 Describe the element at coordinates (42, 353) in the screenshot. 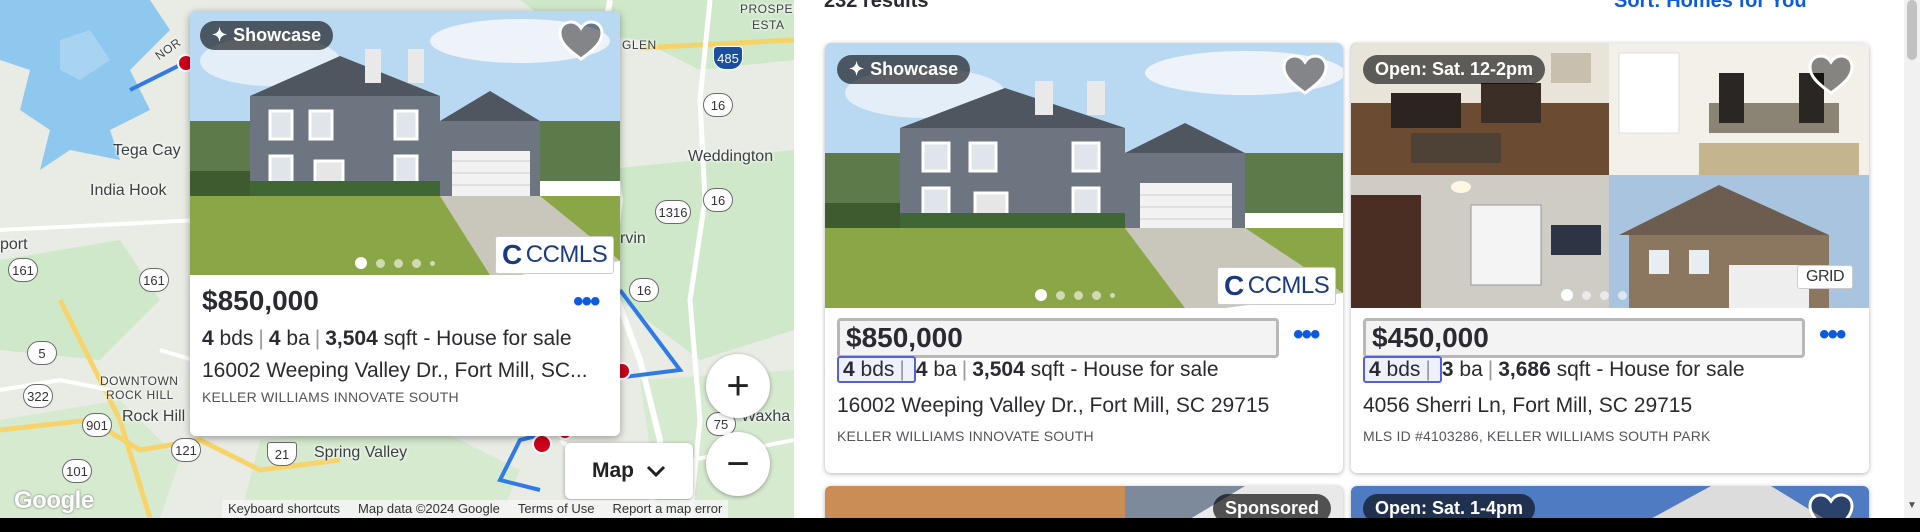

I see `route-shield: 5` at that location.